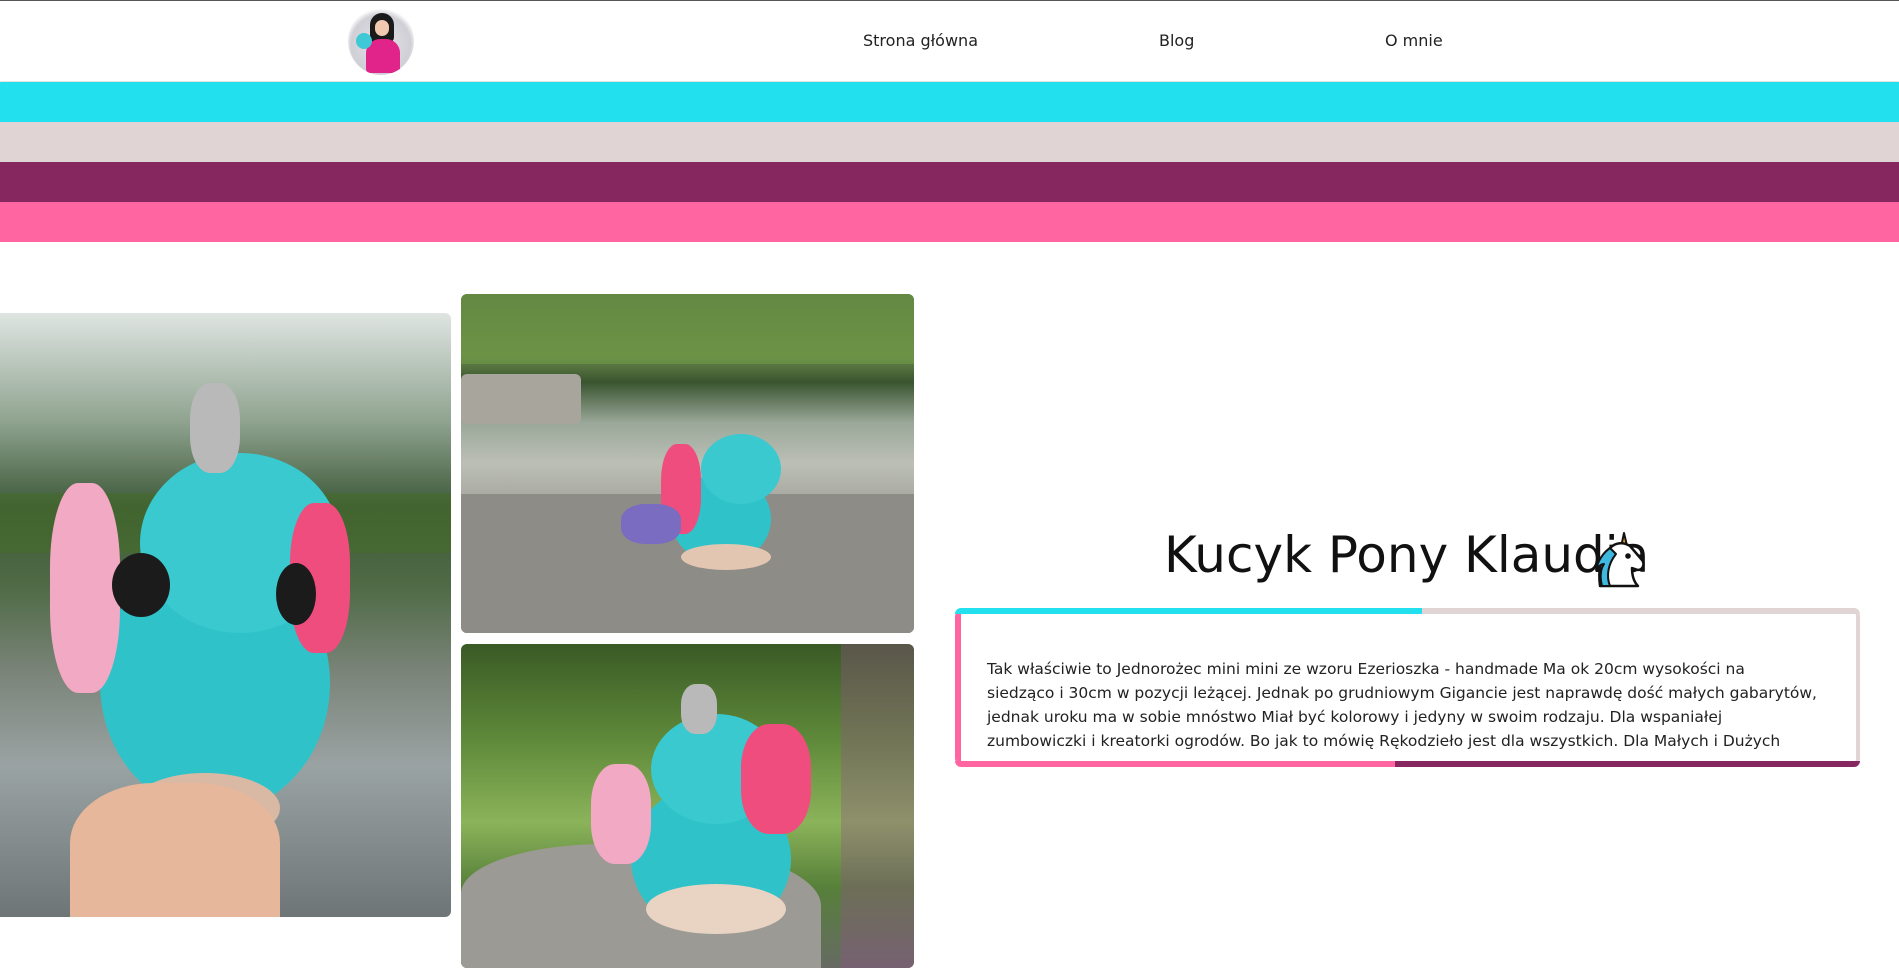  I want to click on site-logo, so click(381, 41).